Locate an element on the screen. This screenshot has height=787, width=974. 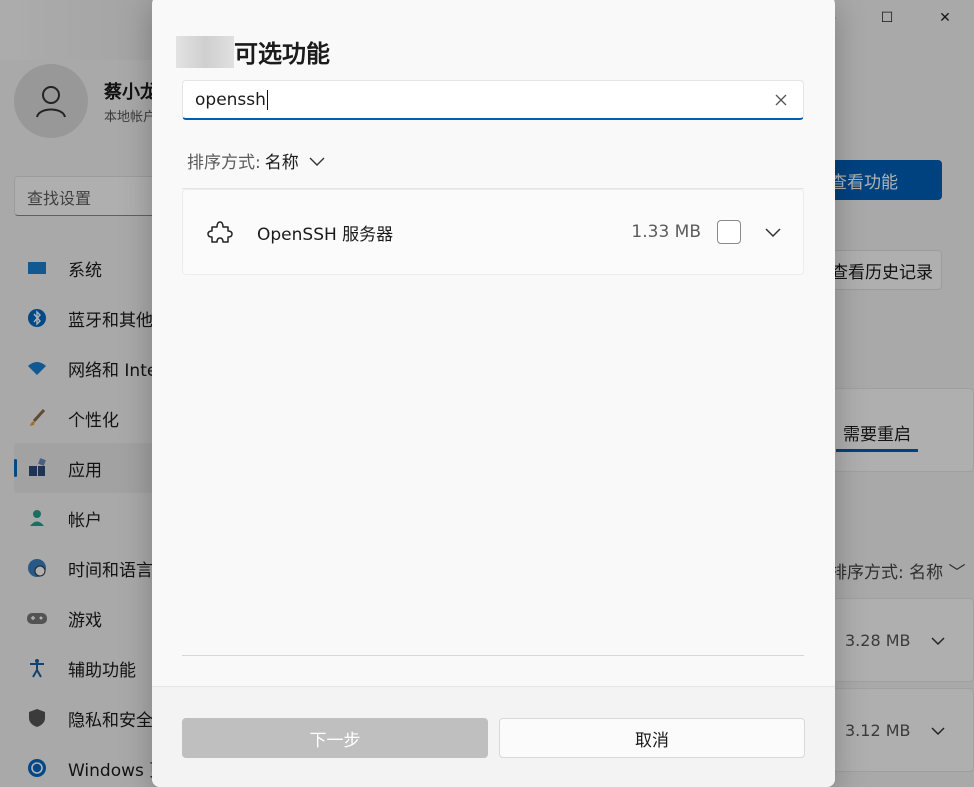
sort-dropdown: 排序方式: 名称 is located at coordinates (256, 160).